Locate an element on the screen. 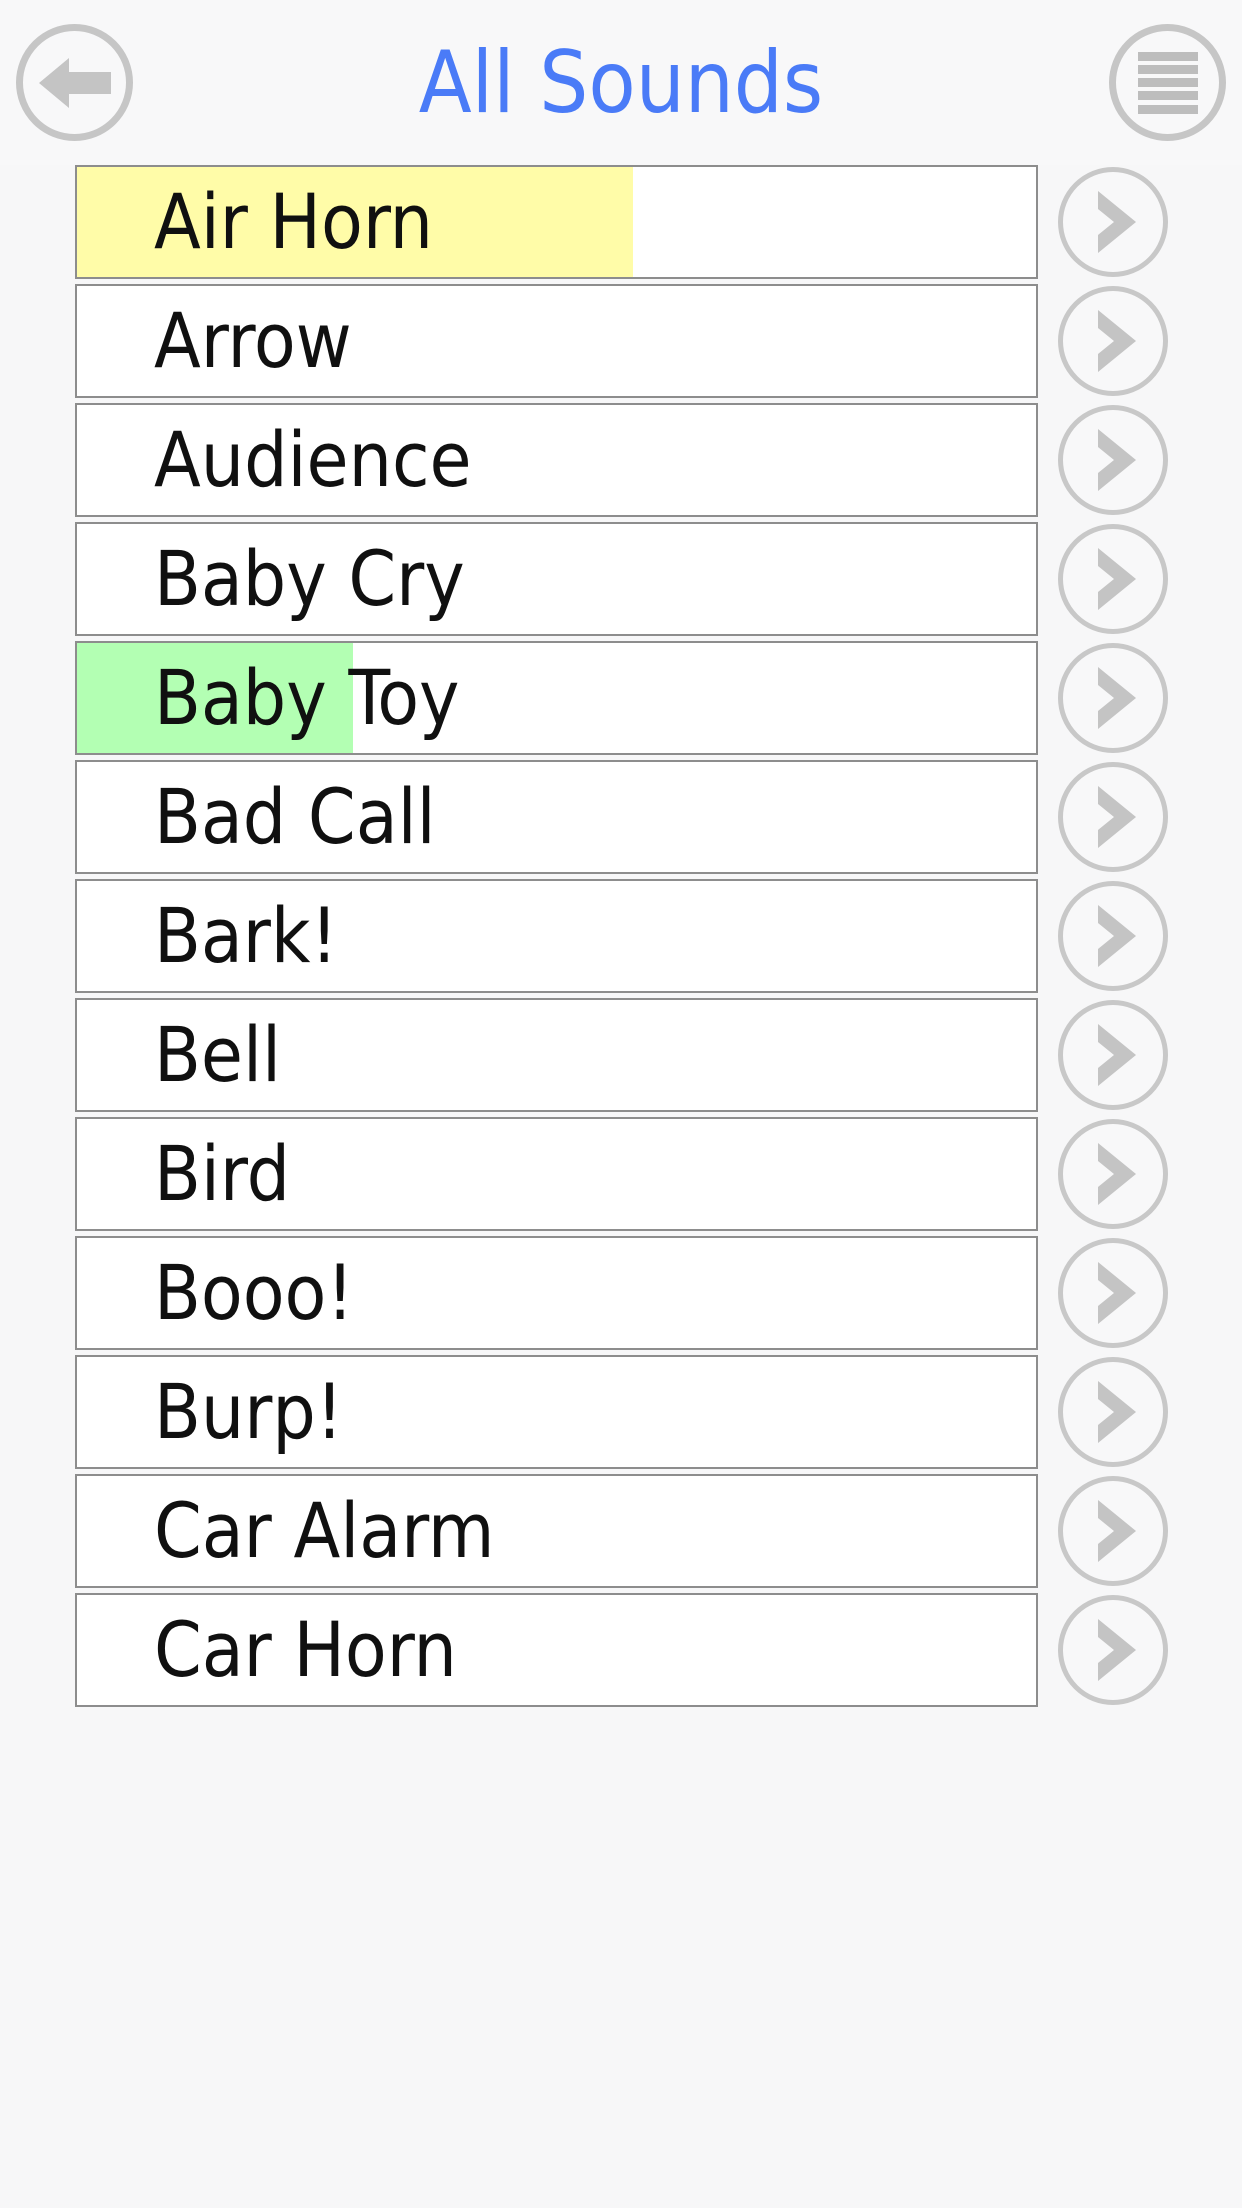  sound-row: Bell is located at coordinates (556, 1055).